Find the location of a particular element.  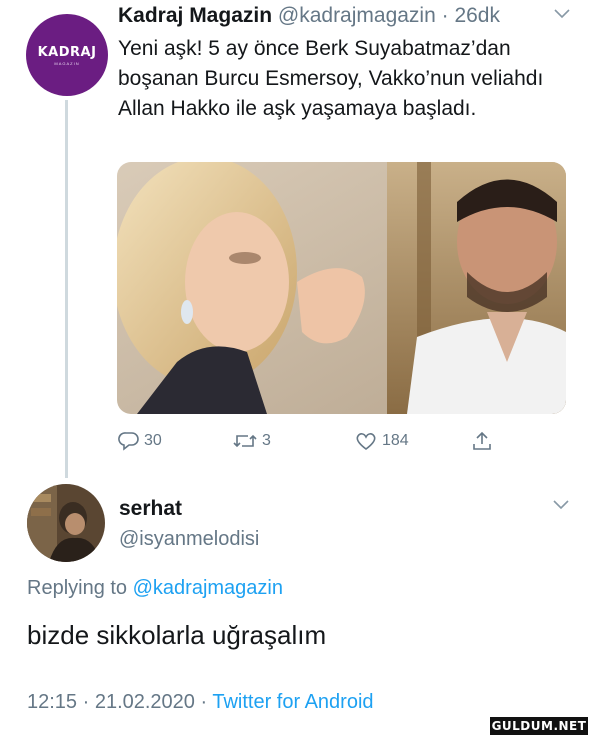

quoted-tweet-header: Kadraj Magazin @kadrajmagazin · 26dk is located at coordinates (309, 16).